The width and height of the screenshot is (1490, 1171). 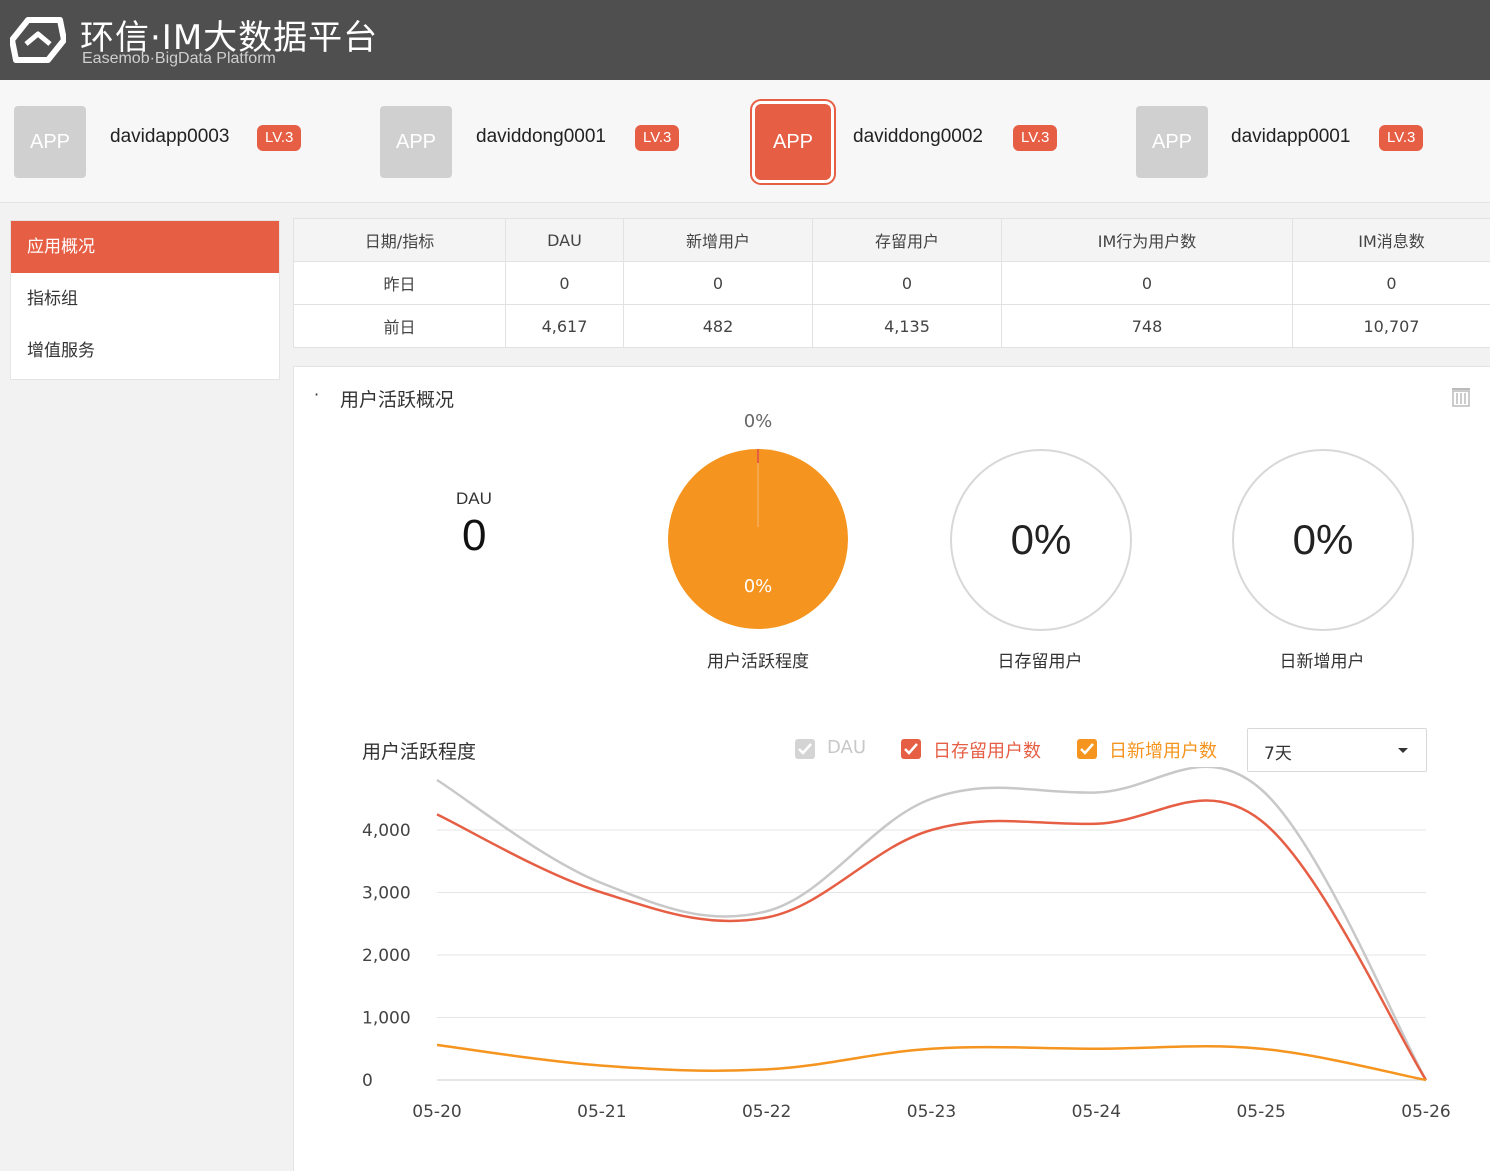 What do you see at coordinates (1425, 1112) in the screenshot?
I see `x-tick-label: 05-26` at bounding box center [1425, 1112].